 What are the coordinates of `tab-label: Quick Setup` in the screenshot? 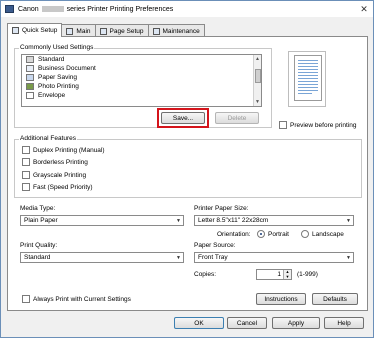 It's located at (40, 30).